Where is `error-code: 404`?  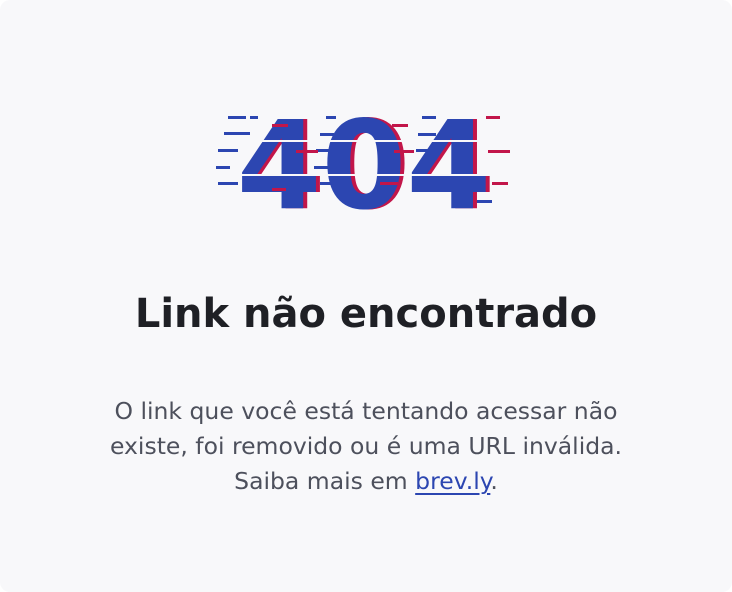
error-code: 404 is located at coordinates (364, 160).